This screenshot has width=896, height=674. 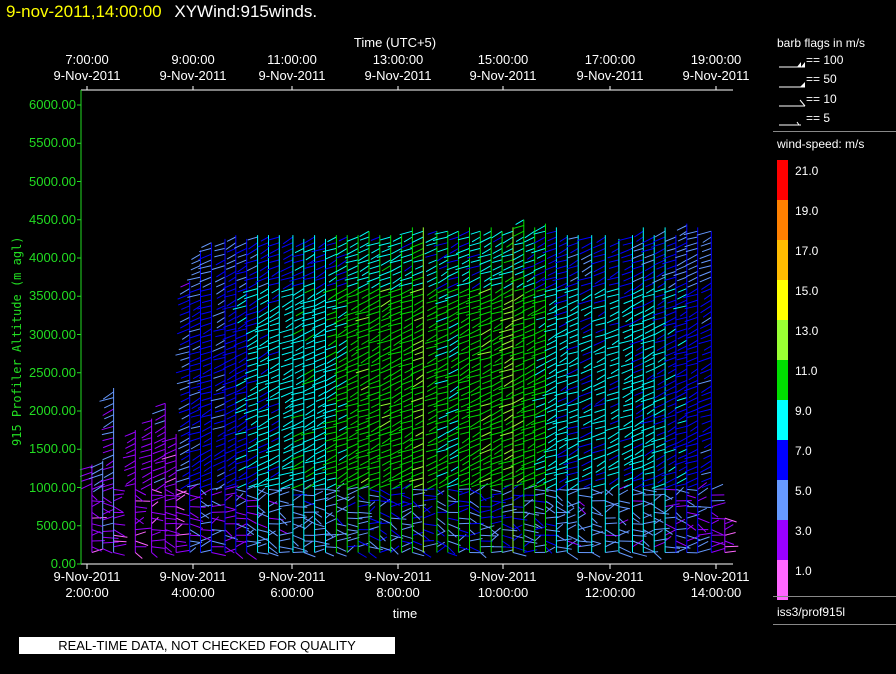 What do you see at coordinates (807, 171) in the screenshot?
I see `colorbar-label: 21.0` at bounding box center [807, 171].